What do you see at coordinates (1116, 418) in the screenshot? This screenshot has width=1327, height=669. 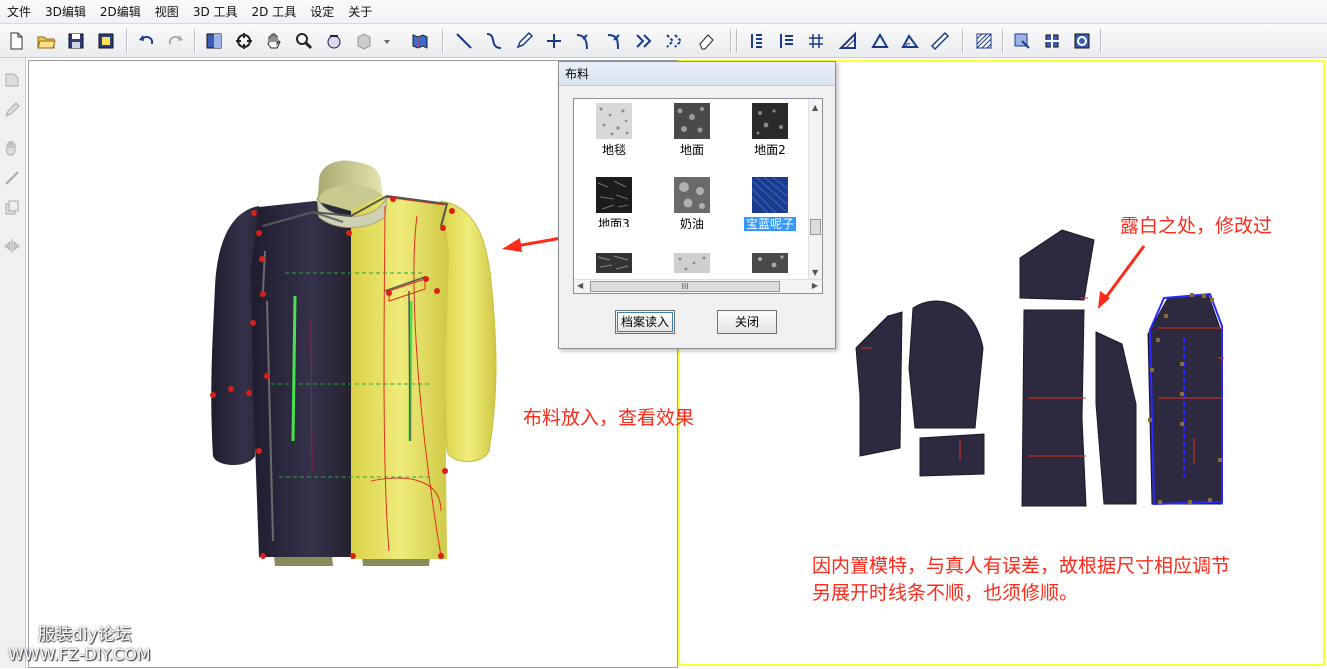 I see `pattern-piece-side` at bounding box center [1116, 418].